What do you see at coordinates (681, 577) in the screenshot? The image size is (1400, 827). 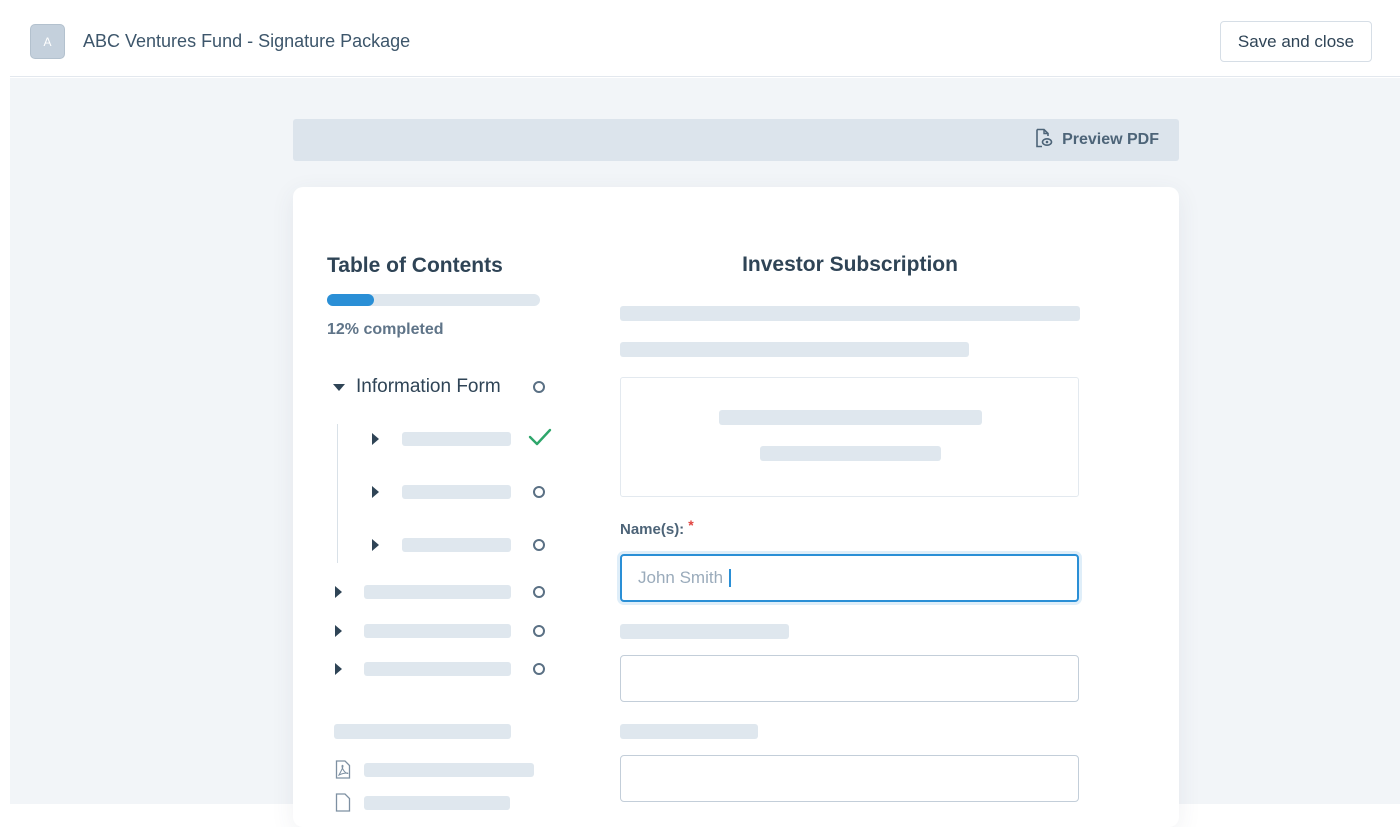 I see `name-input-value: John Smith` at bounding box center [681, 577].